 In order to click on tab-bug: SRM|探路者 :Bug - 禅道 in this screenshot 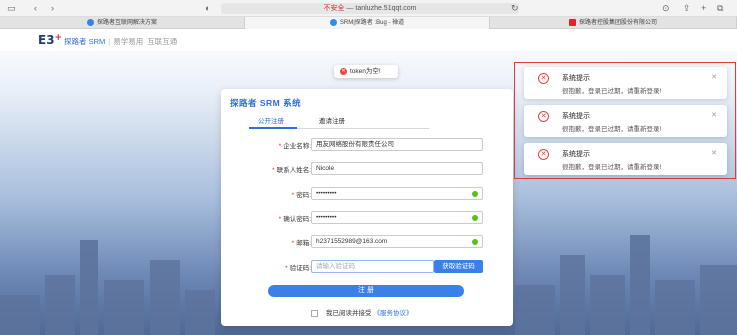, I will do `click(367, 23)`.